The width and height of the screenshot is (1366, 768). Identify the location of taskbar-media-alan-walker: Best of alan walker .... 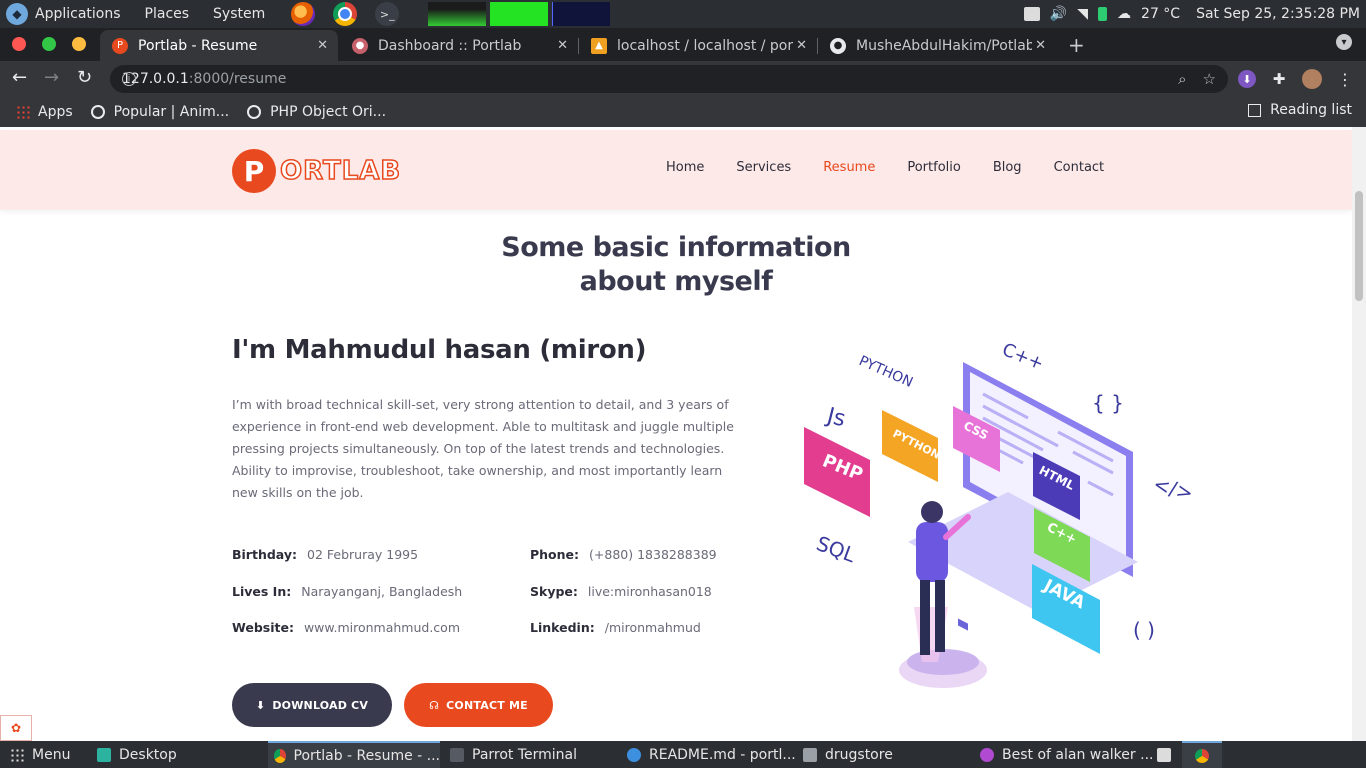
(1066, 754).